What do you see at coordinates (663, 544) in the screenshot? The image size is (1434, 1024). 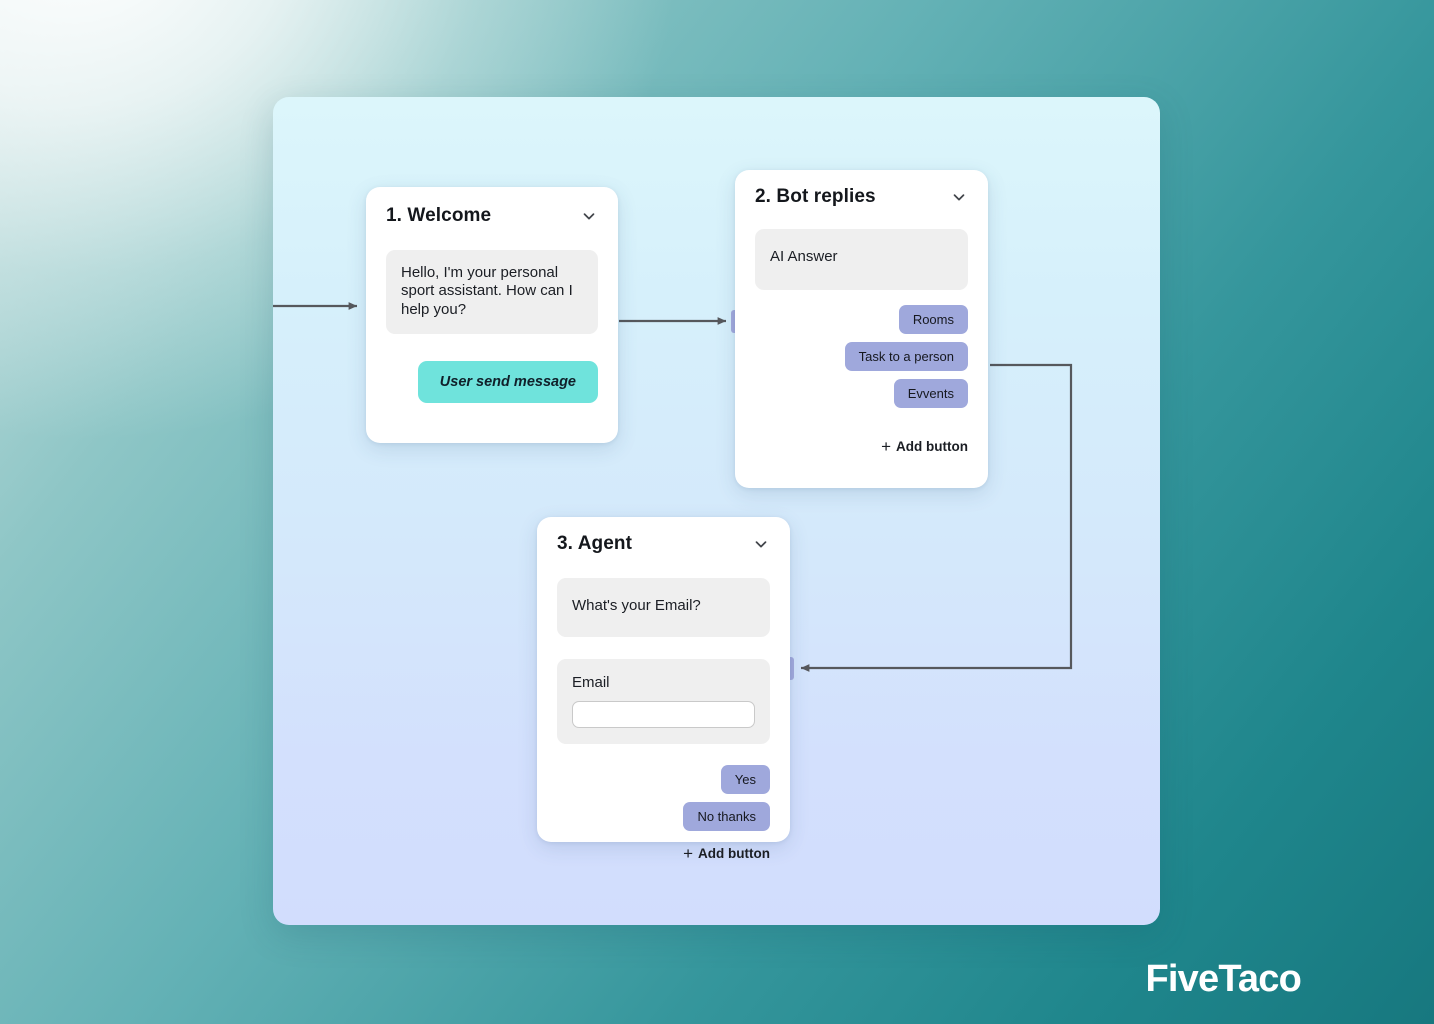 I see `card-header-agent: 3. Agent` at bounding box center [663, 544].